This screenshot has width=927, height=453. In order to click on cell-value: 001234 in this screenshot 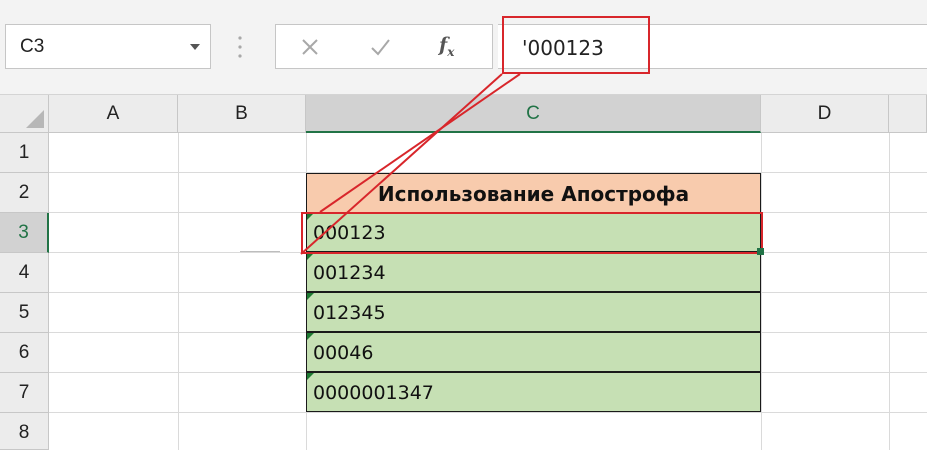, I will do `click(349, 273)`.